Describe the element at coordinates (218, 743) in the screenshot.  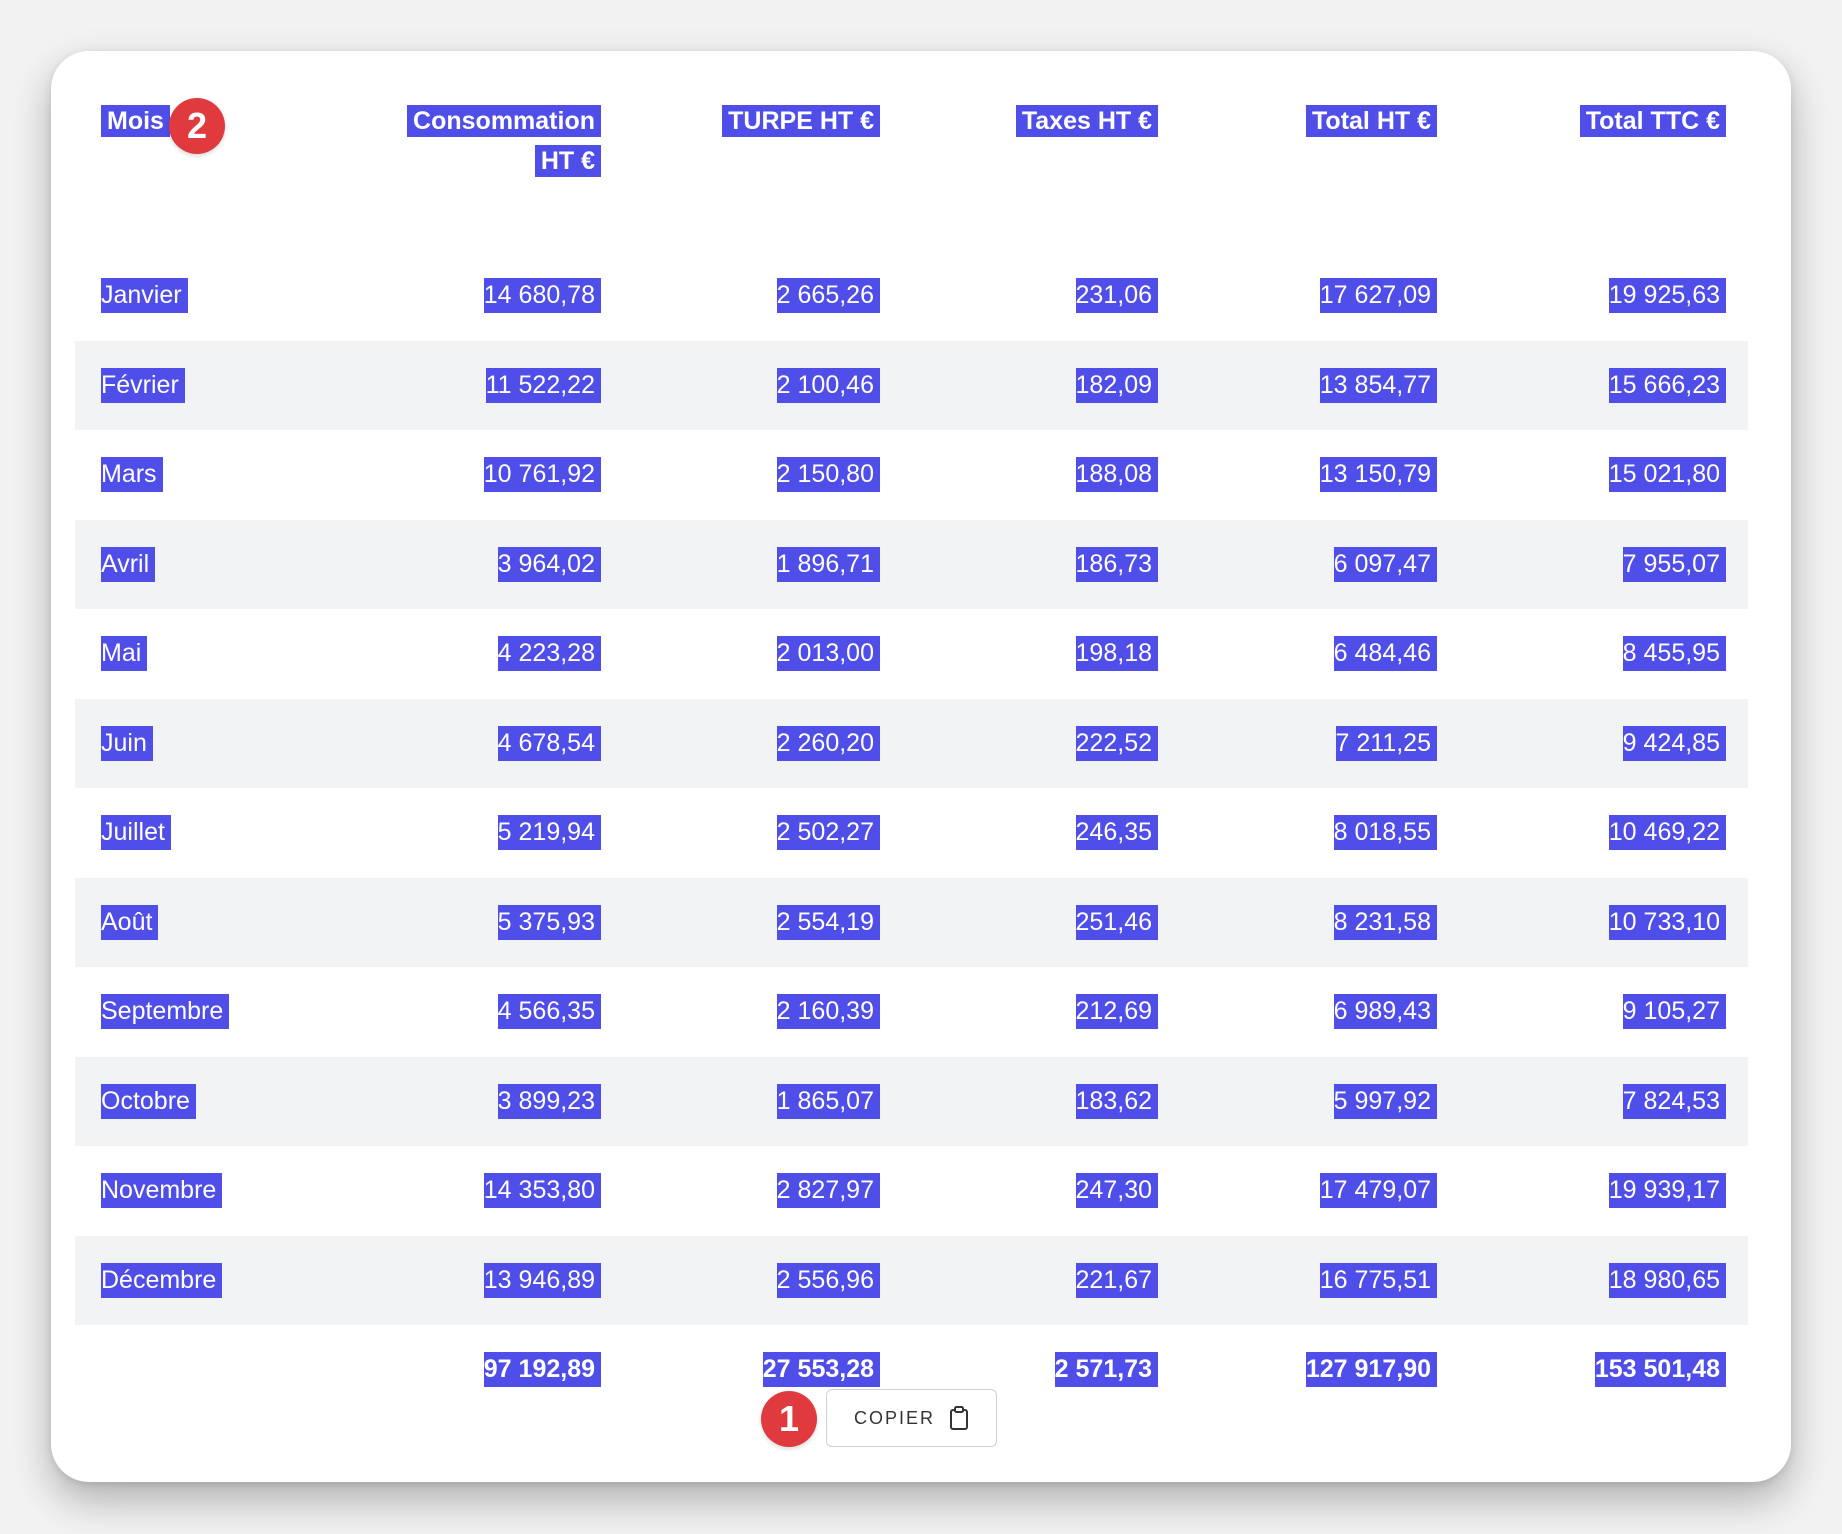
I see `cell-mois: Juin` at that location.